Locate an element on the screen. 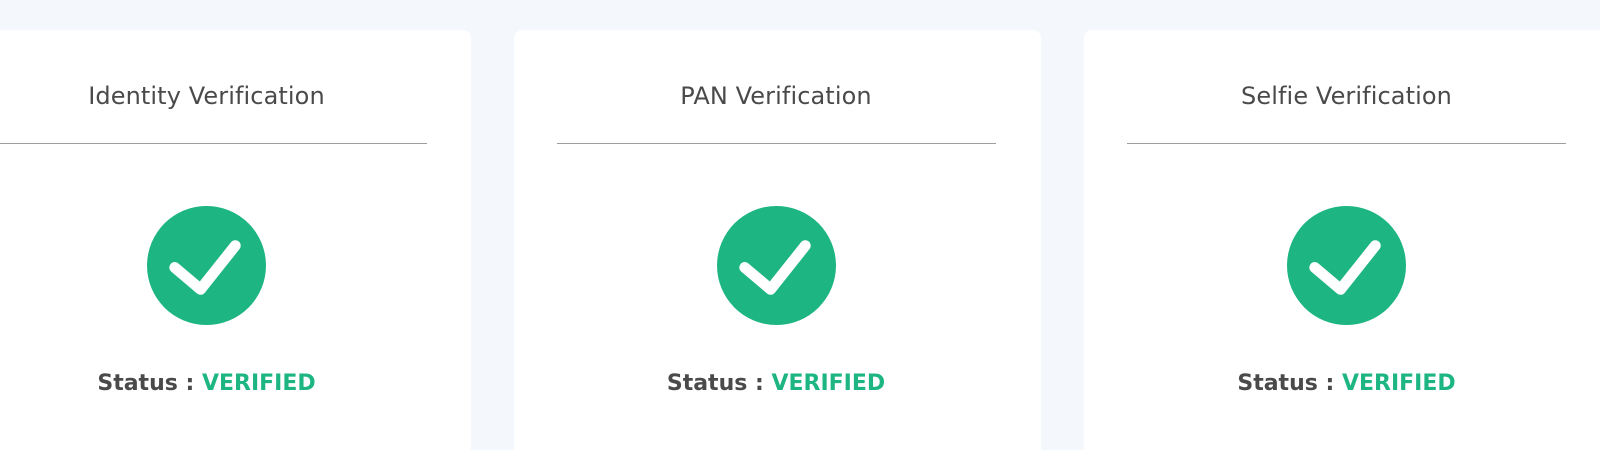 The width and height of the screenshot is (1600, 450). card-title: Identity Verification is located at coordinates (206, 96).